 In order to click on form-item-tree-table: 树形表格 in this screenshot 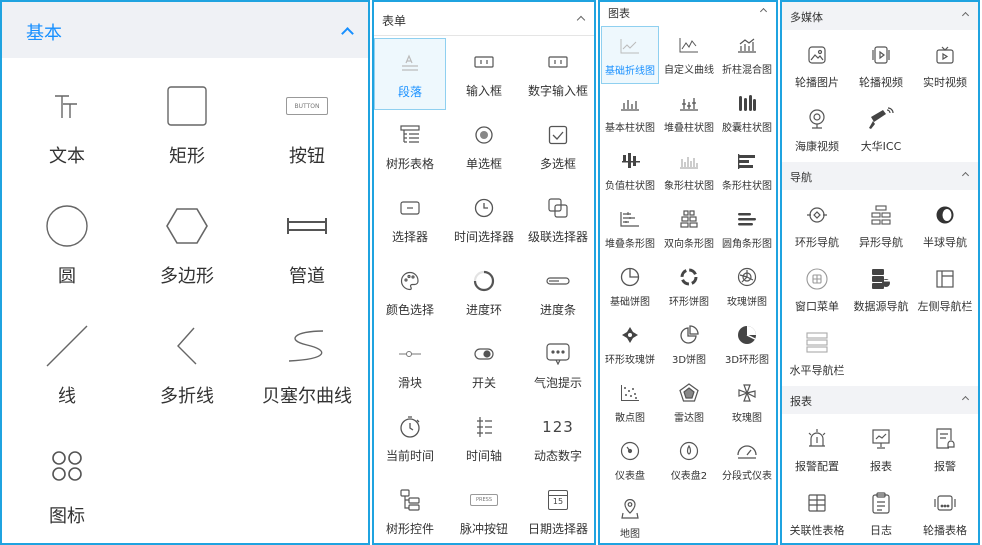, I will do `click(410, 147)`.